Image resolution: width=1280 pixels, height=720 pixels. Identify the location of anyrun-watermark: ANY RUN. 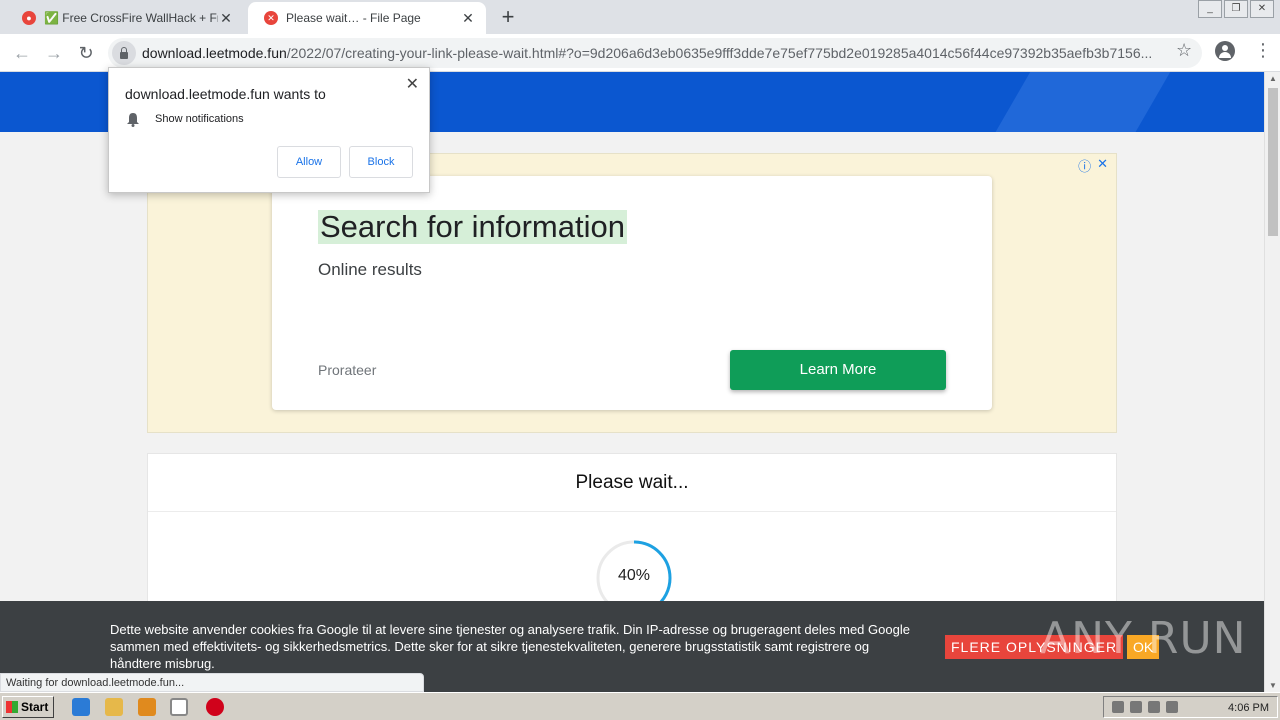
(1143, 638).